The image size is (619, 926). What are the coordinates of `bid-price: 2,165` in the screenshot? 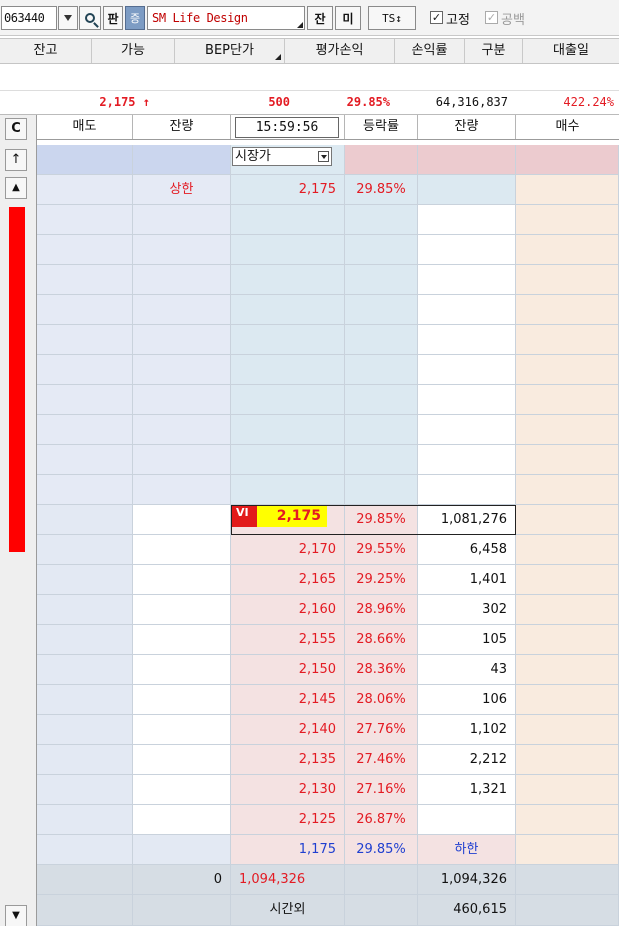 It's located at (288, 580).